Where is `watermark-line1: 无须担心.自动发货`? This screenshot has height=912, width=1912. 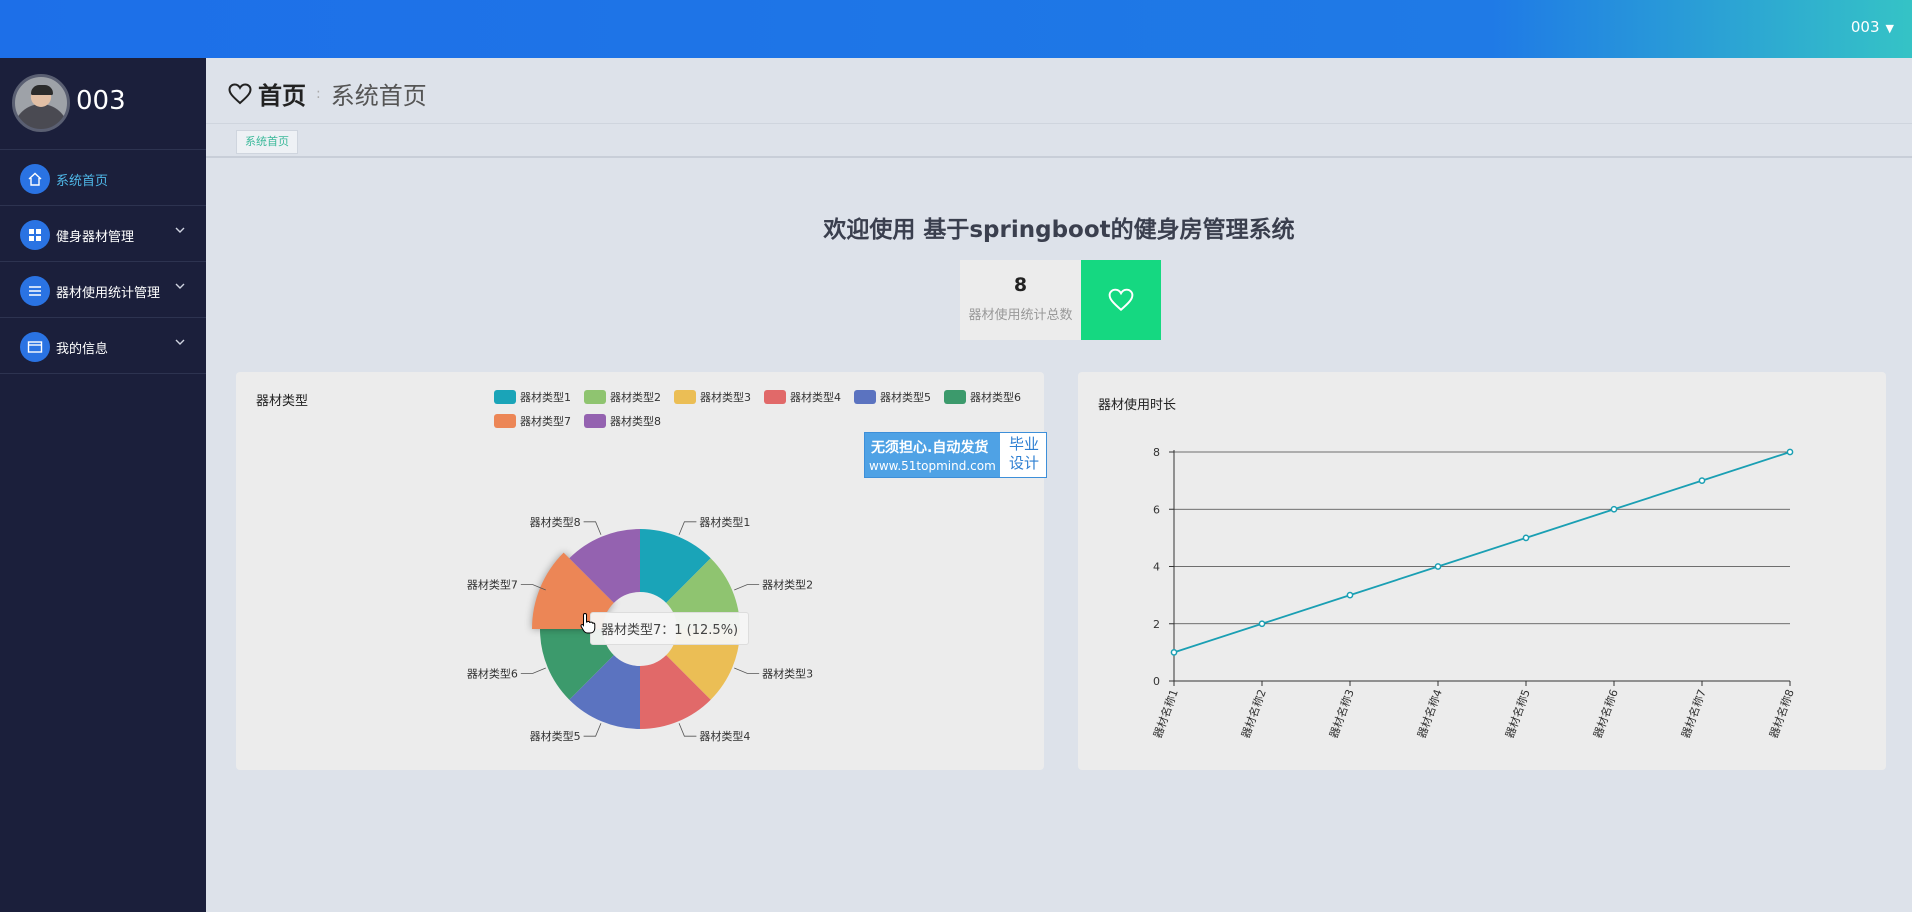
watermark-line1: 无须担心.自动发货 is located at coordinates (930, 448).